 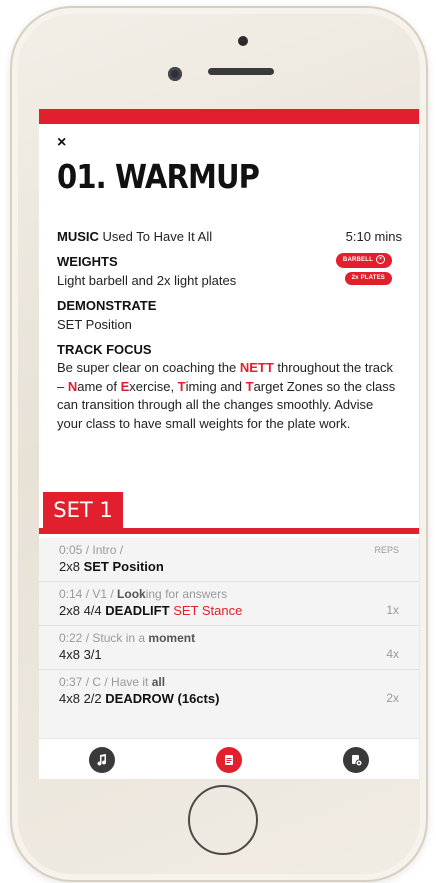 I want to click on track-reps: 4x, so click(x=392, y=654).